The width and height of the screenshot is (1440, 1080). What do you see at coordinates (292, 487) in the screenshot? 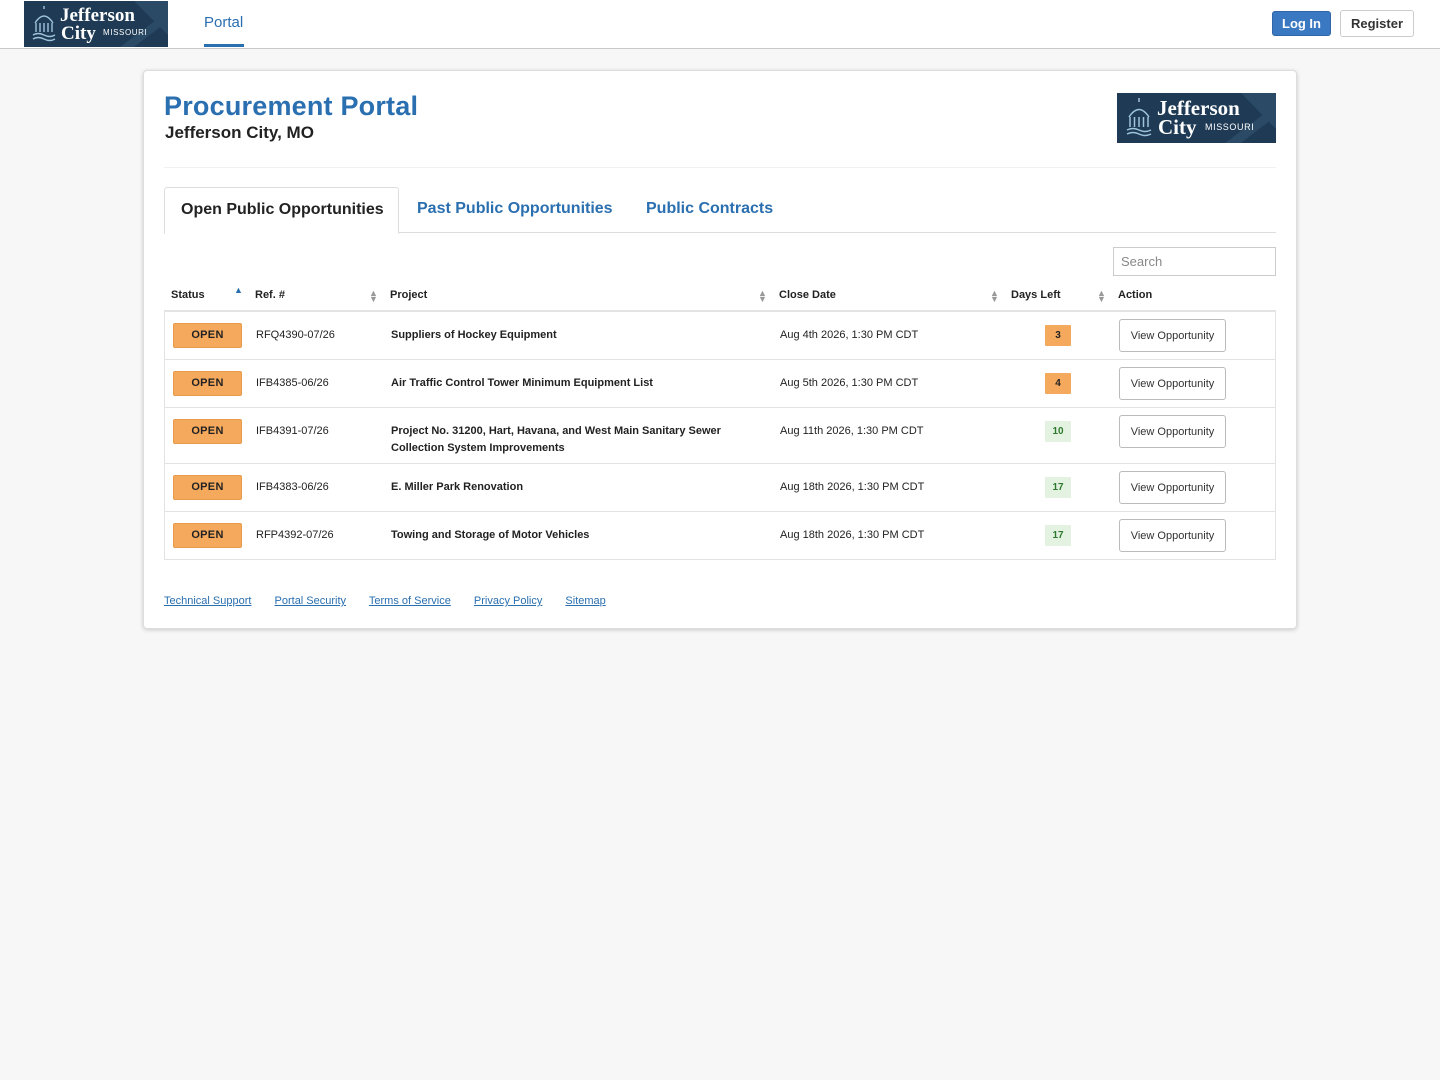
I see `ref-number: IFB4383-06/26` at bounding box center [292, 487].